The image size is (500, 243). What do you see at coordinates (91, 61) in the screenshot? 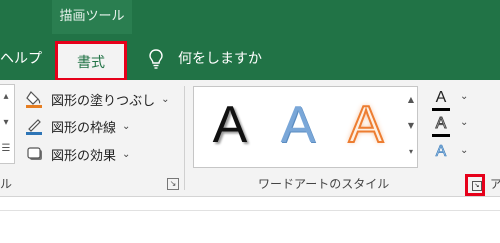
I see `tab-format: 書式` at bounding box center [91, 61].